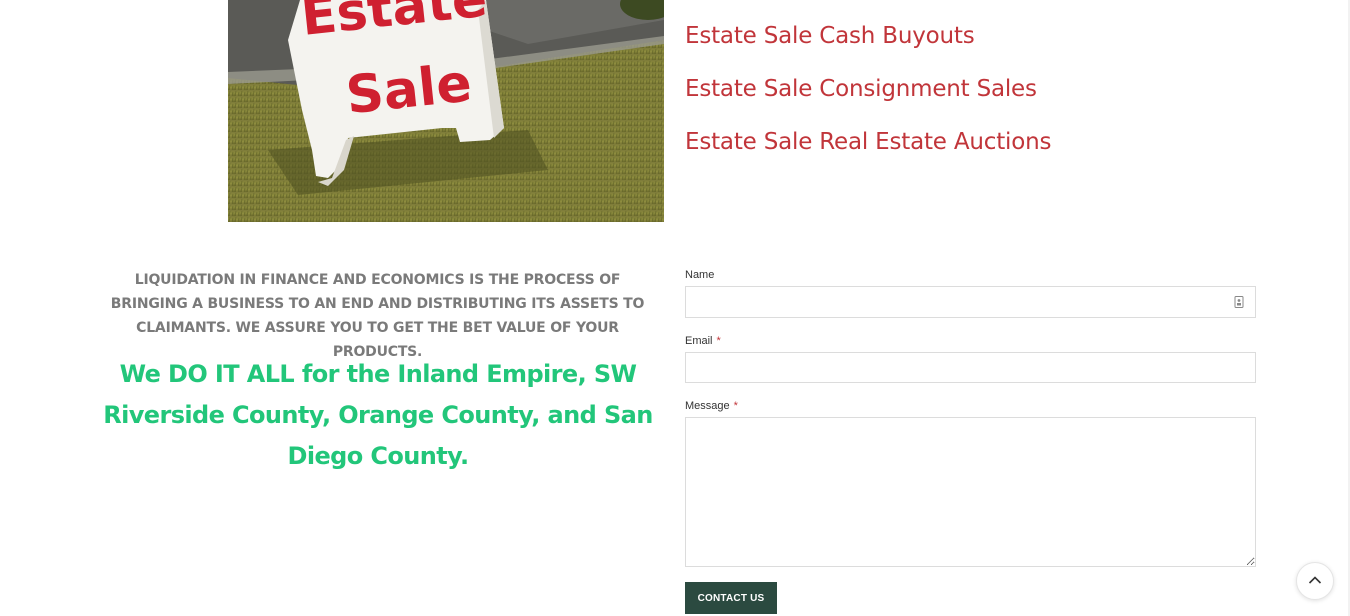 This screenshot has height=616, width=1350. Describe the element at coordinates (868, 142) in the screenshot. I see `service-link-real-estate-auctions: Estate Sale Real Estate Auctions` at that location.